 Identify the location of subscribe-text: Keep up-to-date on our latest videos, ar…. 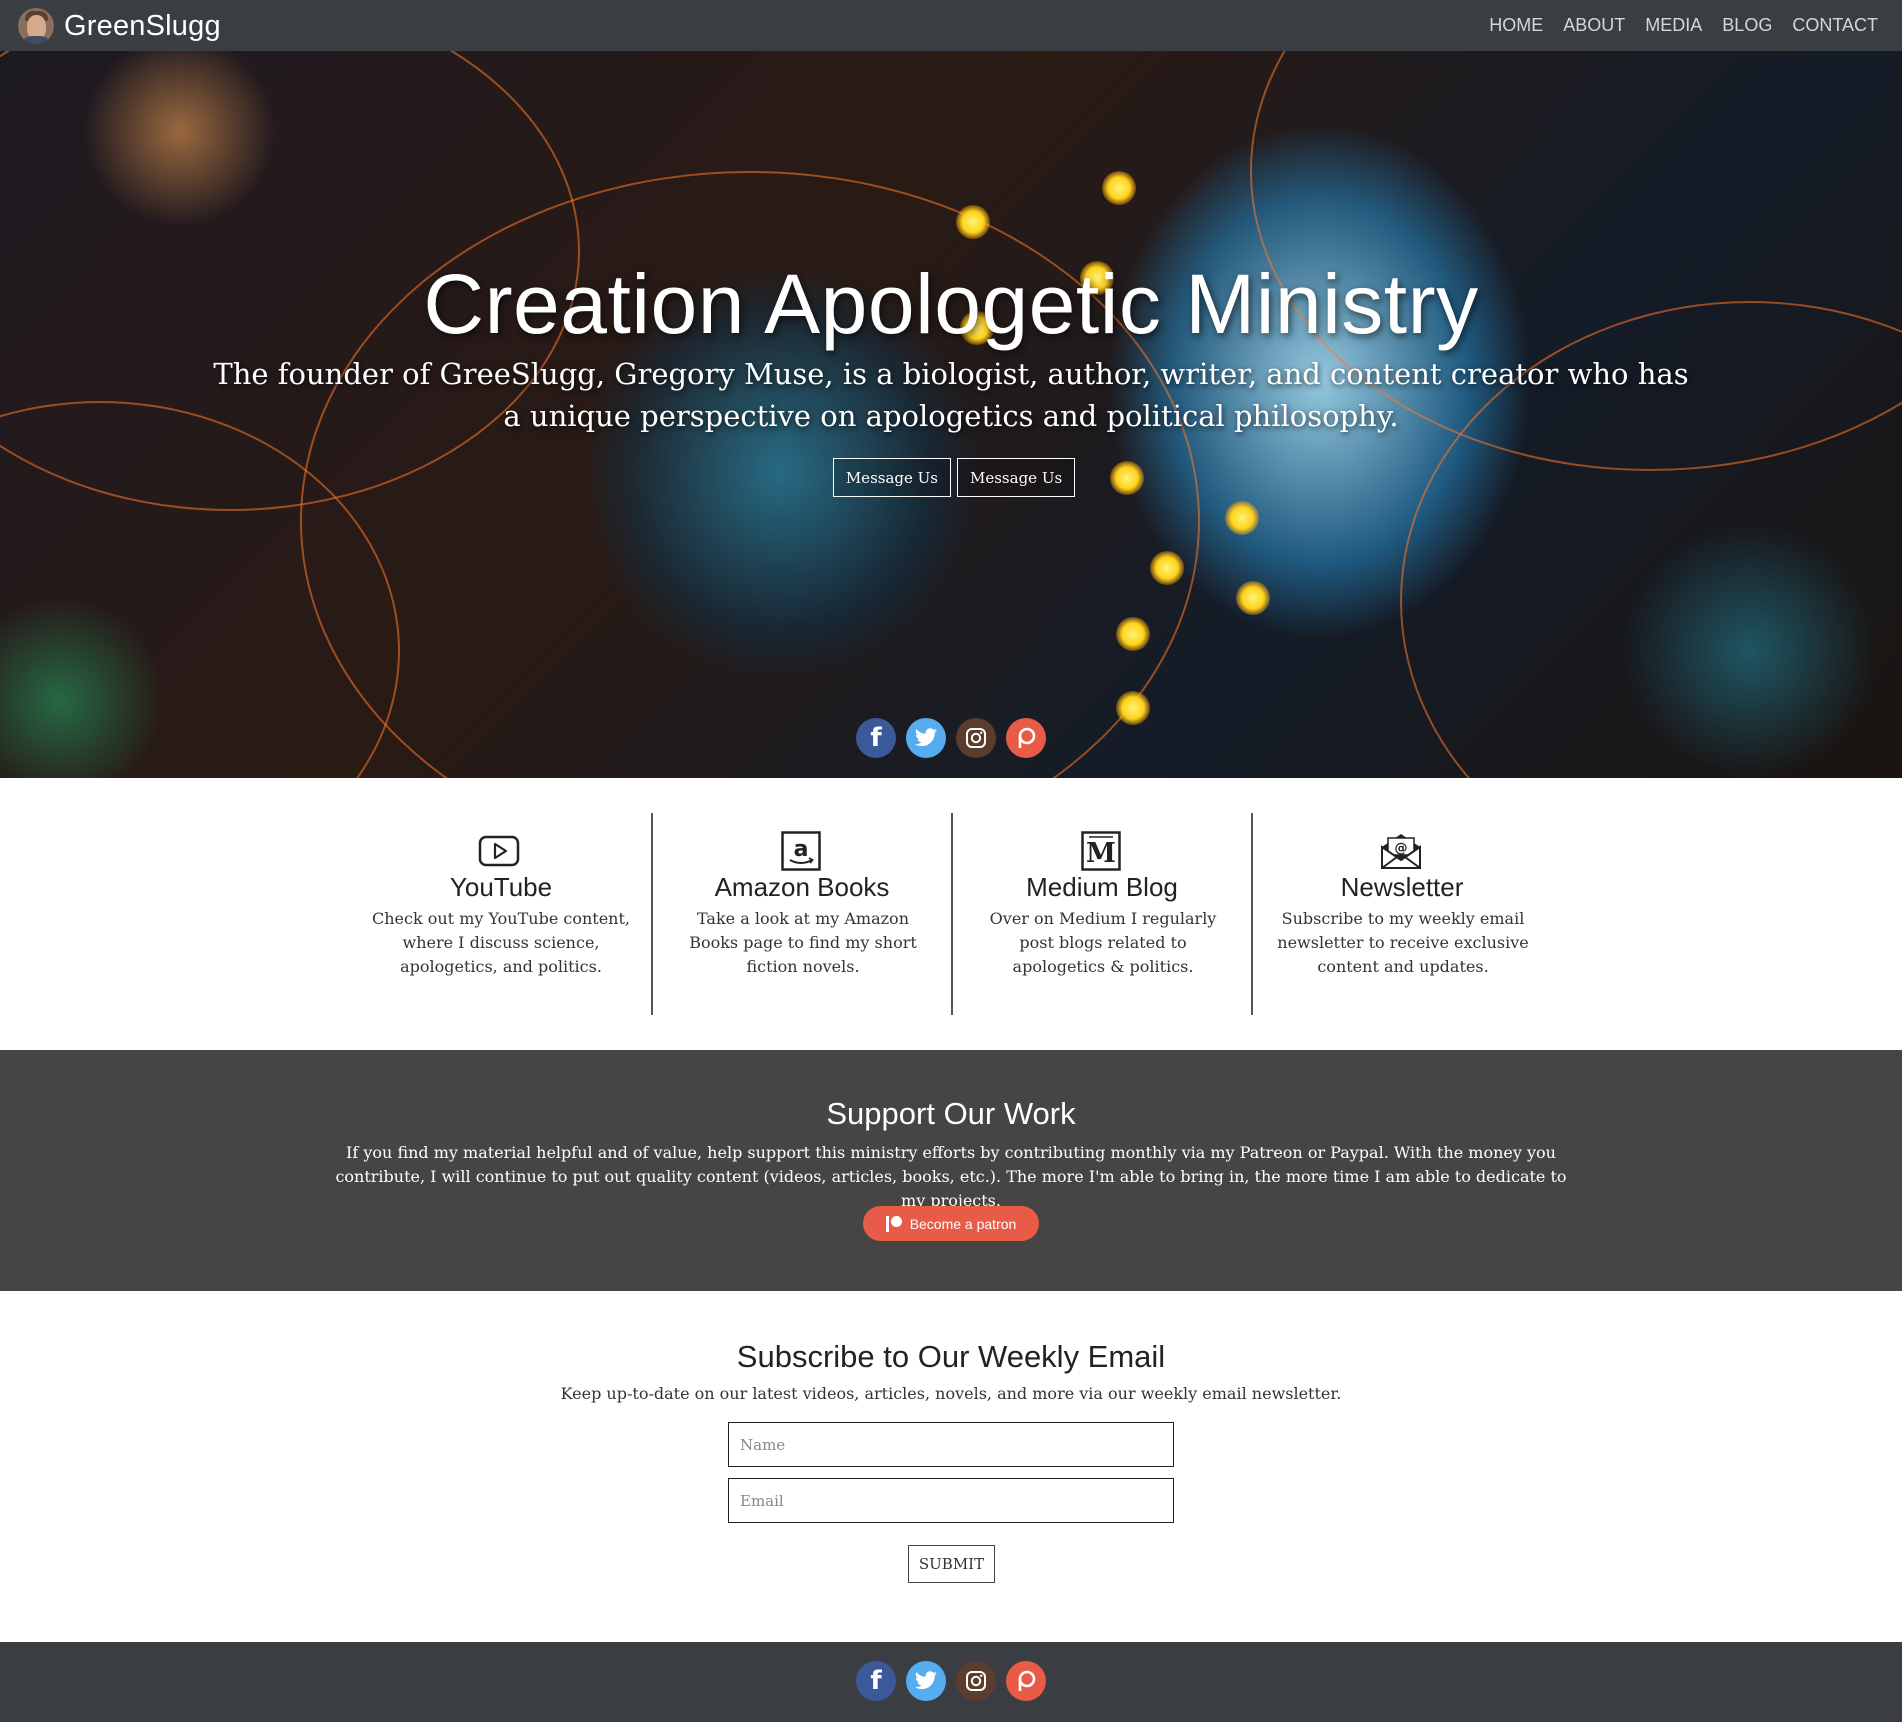
(951, 1393).